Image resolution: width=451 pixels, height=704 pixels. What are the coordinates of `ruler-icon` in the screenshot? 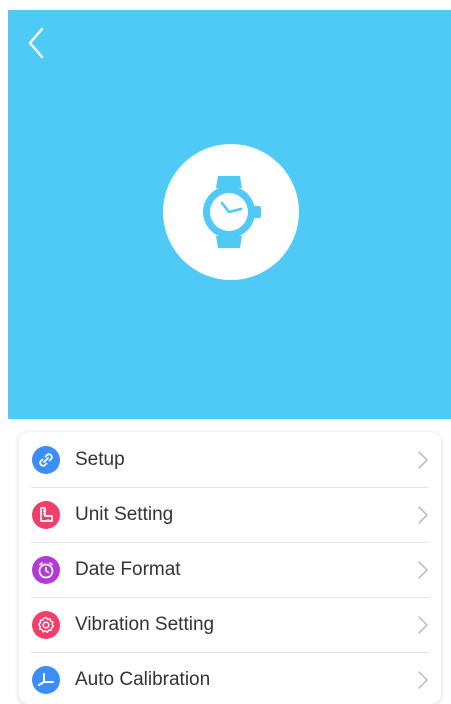 It's located at (46, 515).